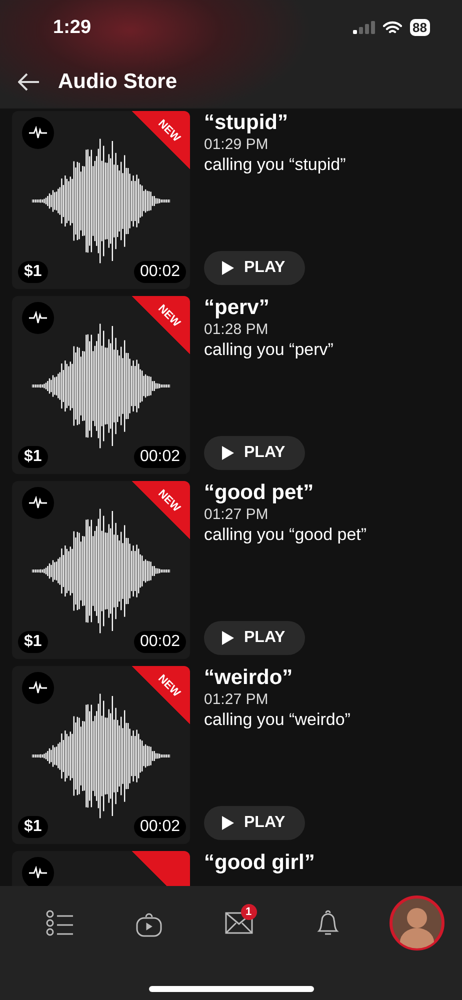 The width and height of the screenshot is (462, 1000). What do you see at coordinates (237, 144) in the screenshot?
I see `audio-time: 01:29 PM` at bounding box center [237, 144].